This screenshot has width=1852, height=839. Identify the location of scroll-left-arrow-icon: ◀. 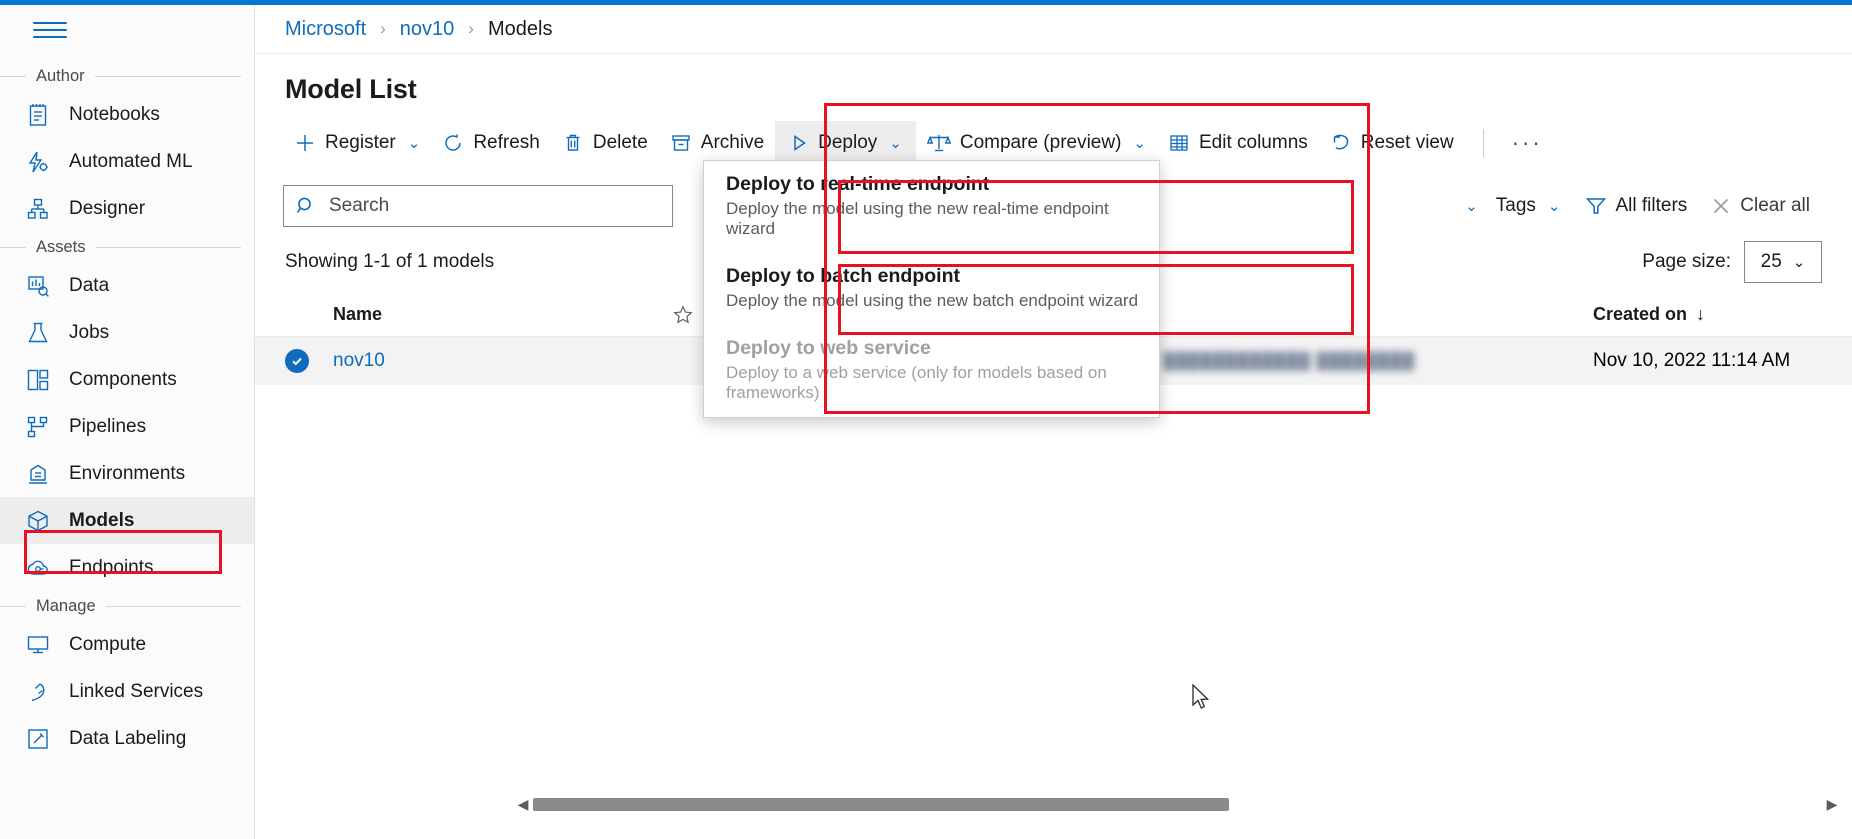
(523, 804).